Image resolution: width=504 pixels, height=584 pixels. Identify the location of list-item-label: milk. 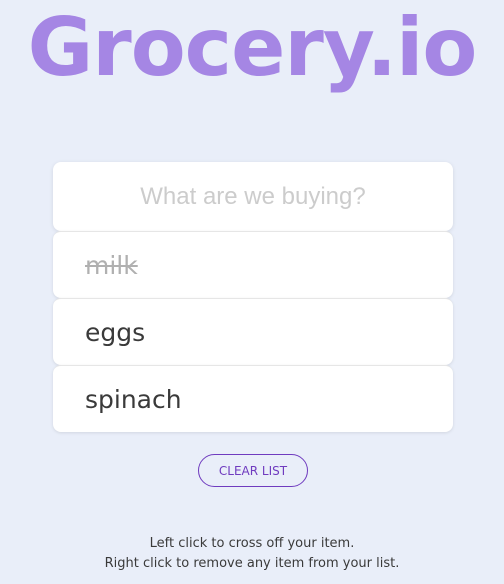
(111, 265).